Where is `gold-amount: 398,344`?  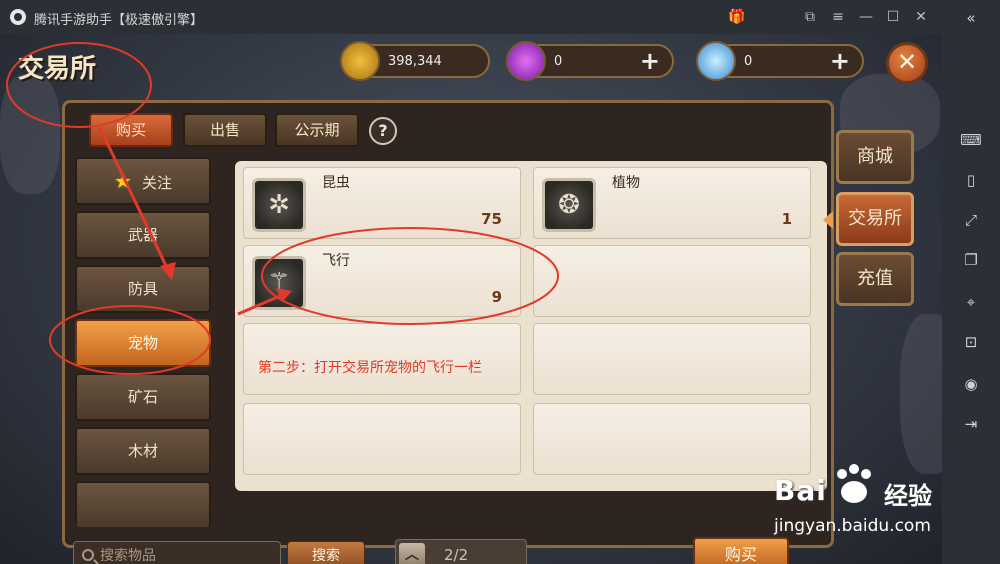
gold-amount: 398,344 is located at coordinates (415, 61).